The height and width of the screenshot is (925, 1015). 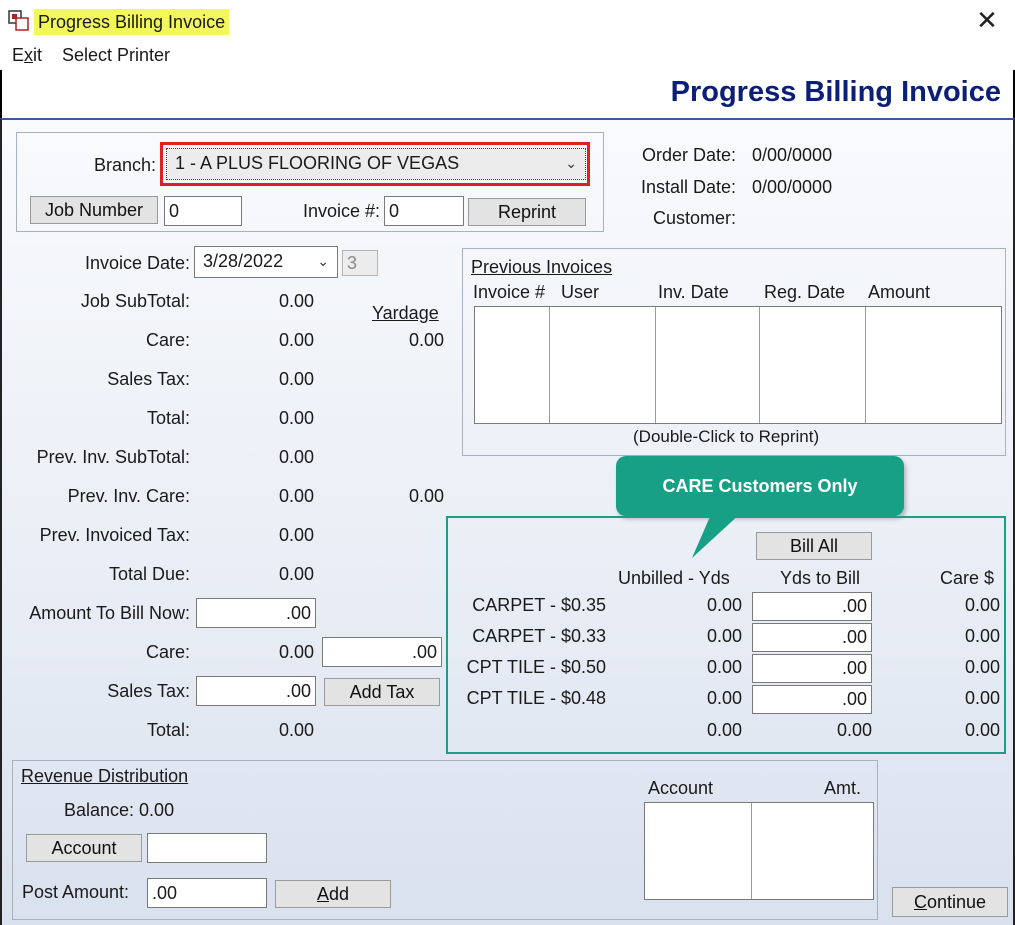 What do you see at coordinates (405, 313) in the screenshot?
I see `yardage-label: Yardage` at bounding box center [405, 313].